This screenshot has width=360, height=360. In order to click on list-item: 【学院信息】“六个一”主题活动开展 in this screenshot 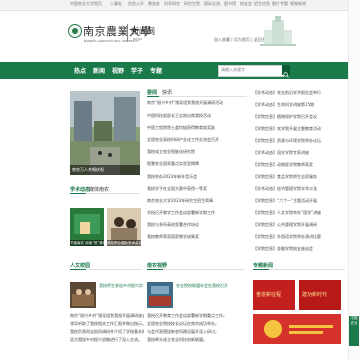, I will do `click(298, 201)`.